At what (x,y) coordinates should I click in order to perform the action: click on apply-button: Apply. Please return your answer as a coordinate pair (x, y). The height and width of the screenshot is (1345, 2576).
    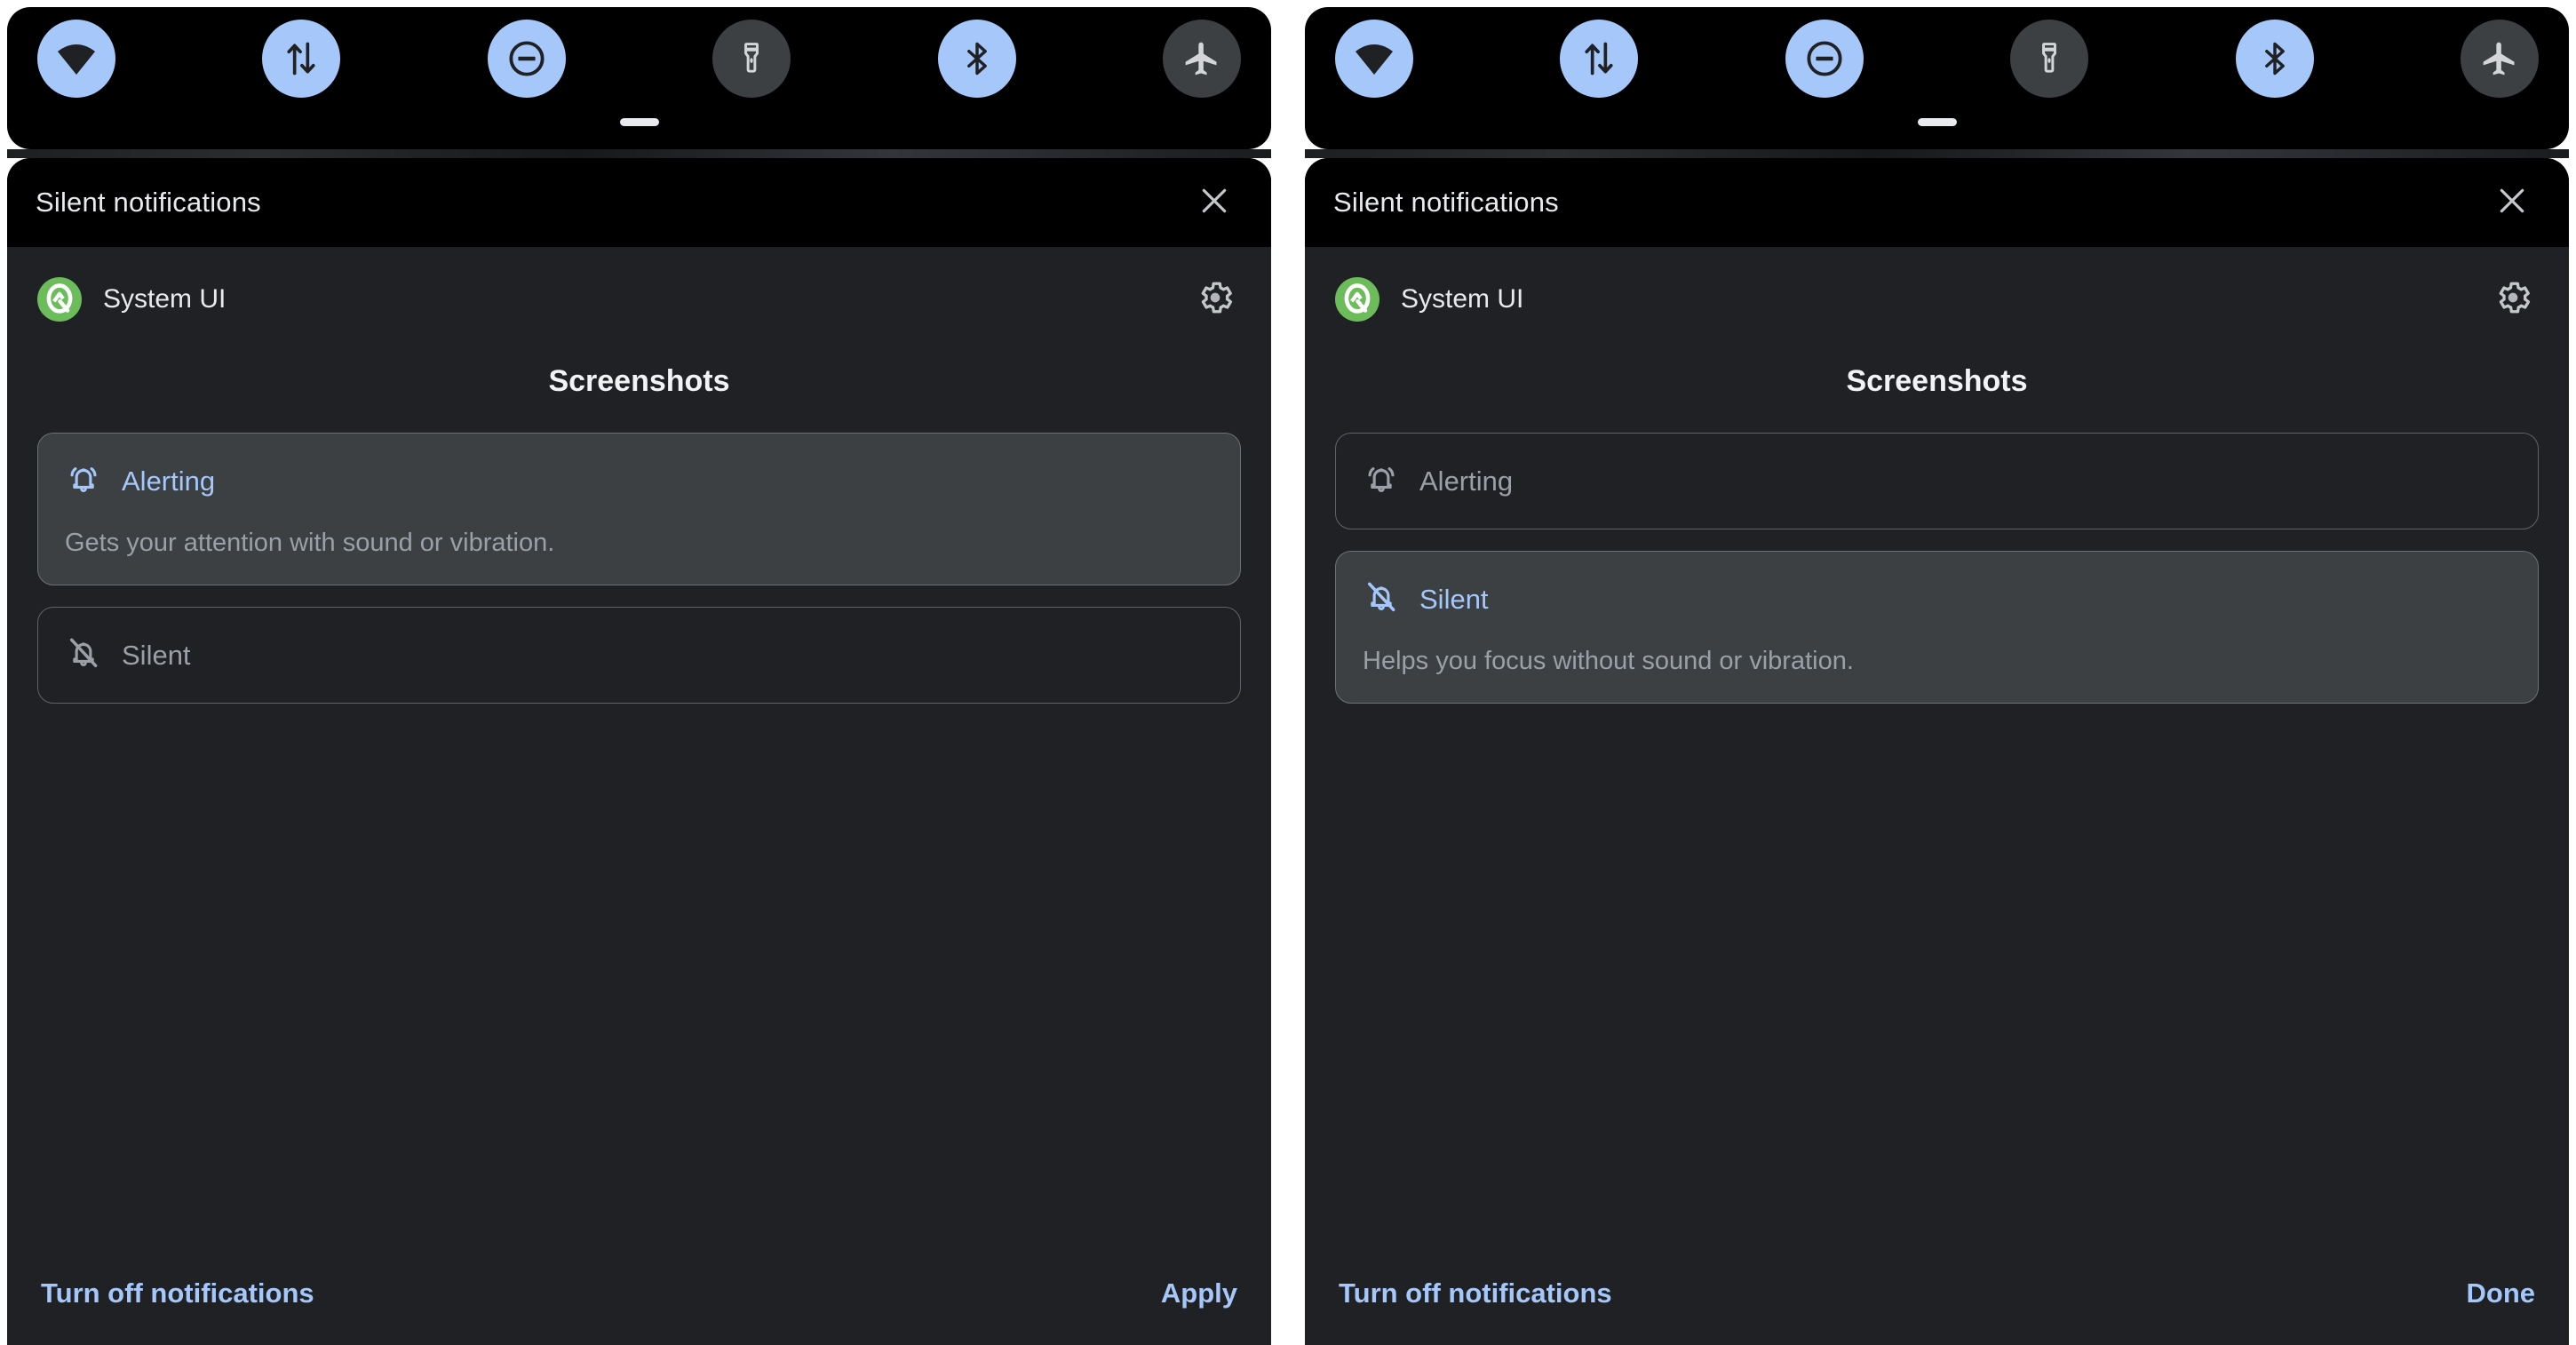
    Looking at the image, I should click on (1199, 1293).